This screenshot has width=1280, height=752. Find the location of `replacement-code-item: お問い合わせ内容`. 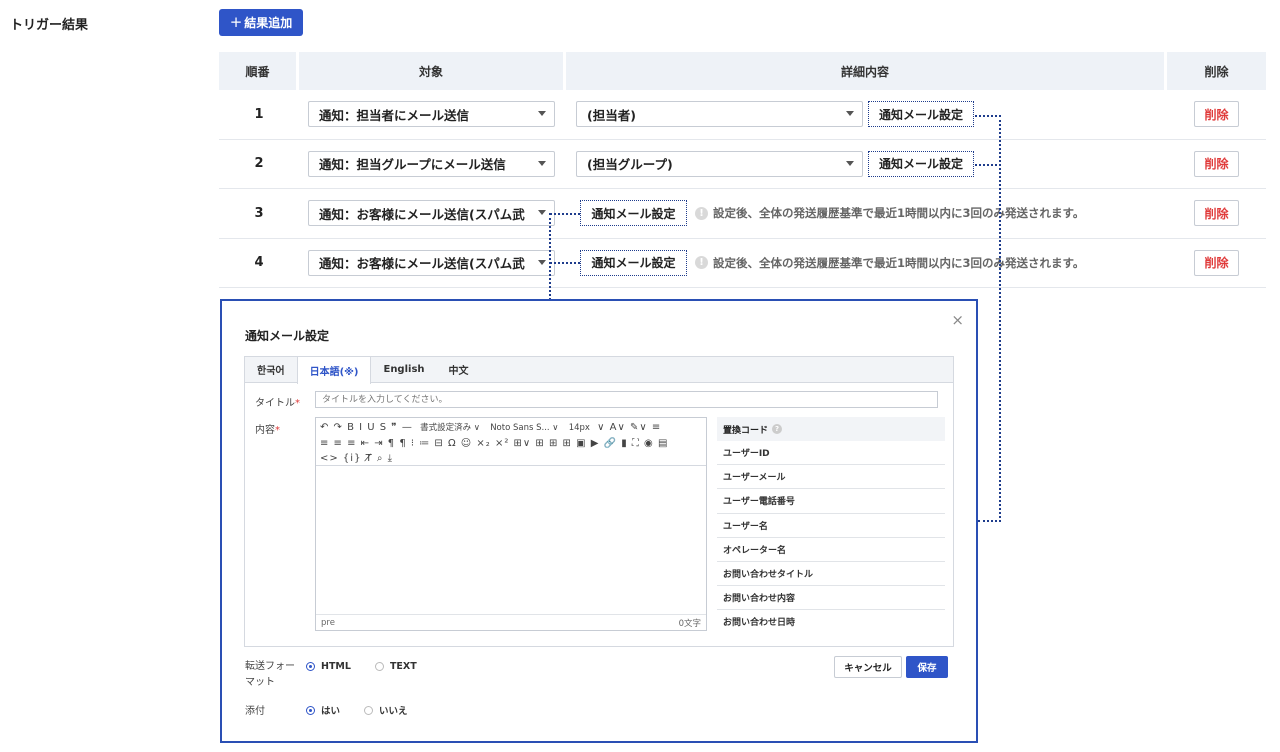

replacement-code-item: お問い合わせ内容 is located at coordinates (831, 598).